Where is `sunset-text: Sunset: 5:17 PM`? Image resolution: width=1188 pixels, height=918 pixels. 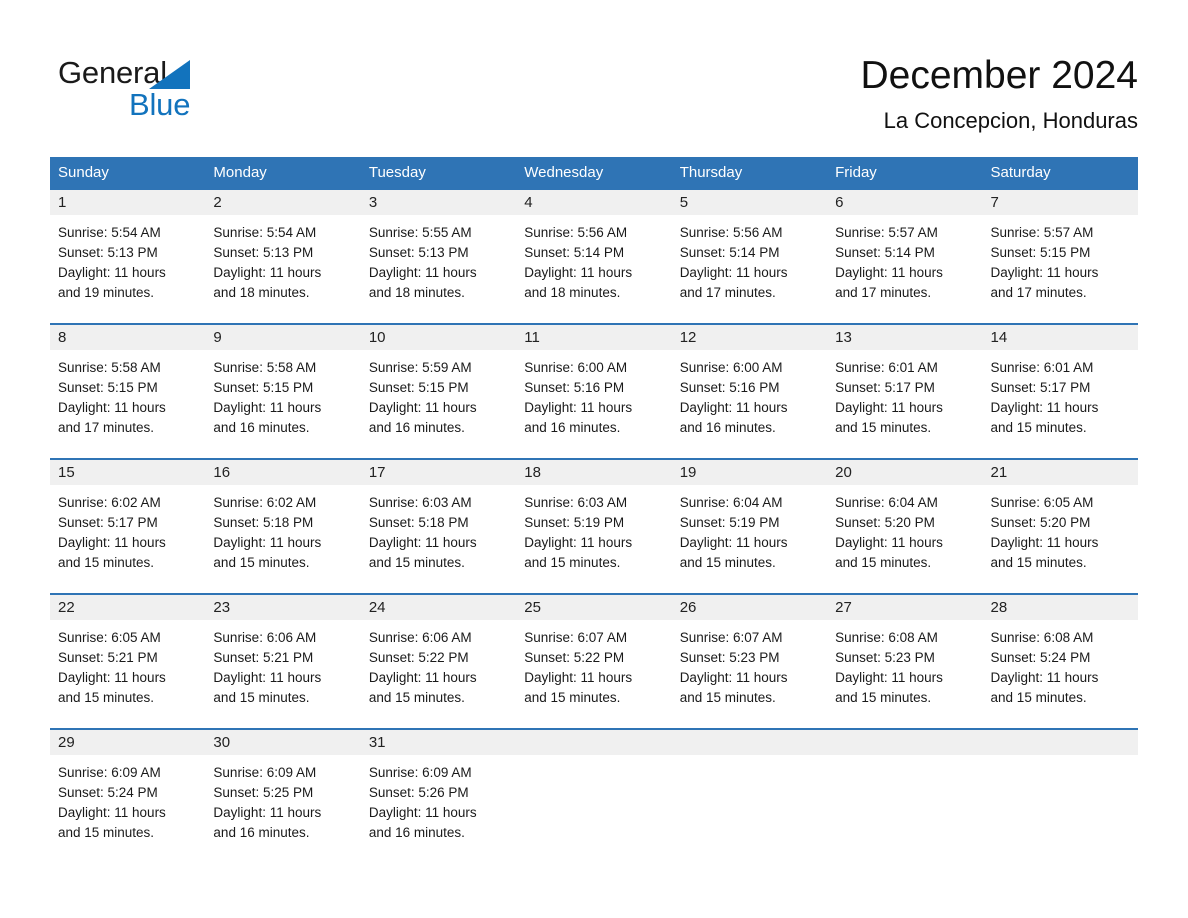
sunset-text: Sunset: 5:17 PM is located at coordinates (1040, 387).